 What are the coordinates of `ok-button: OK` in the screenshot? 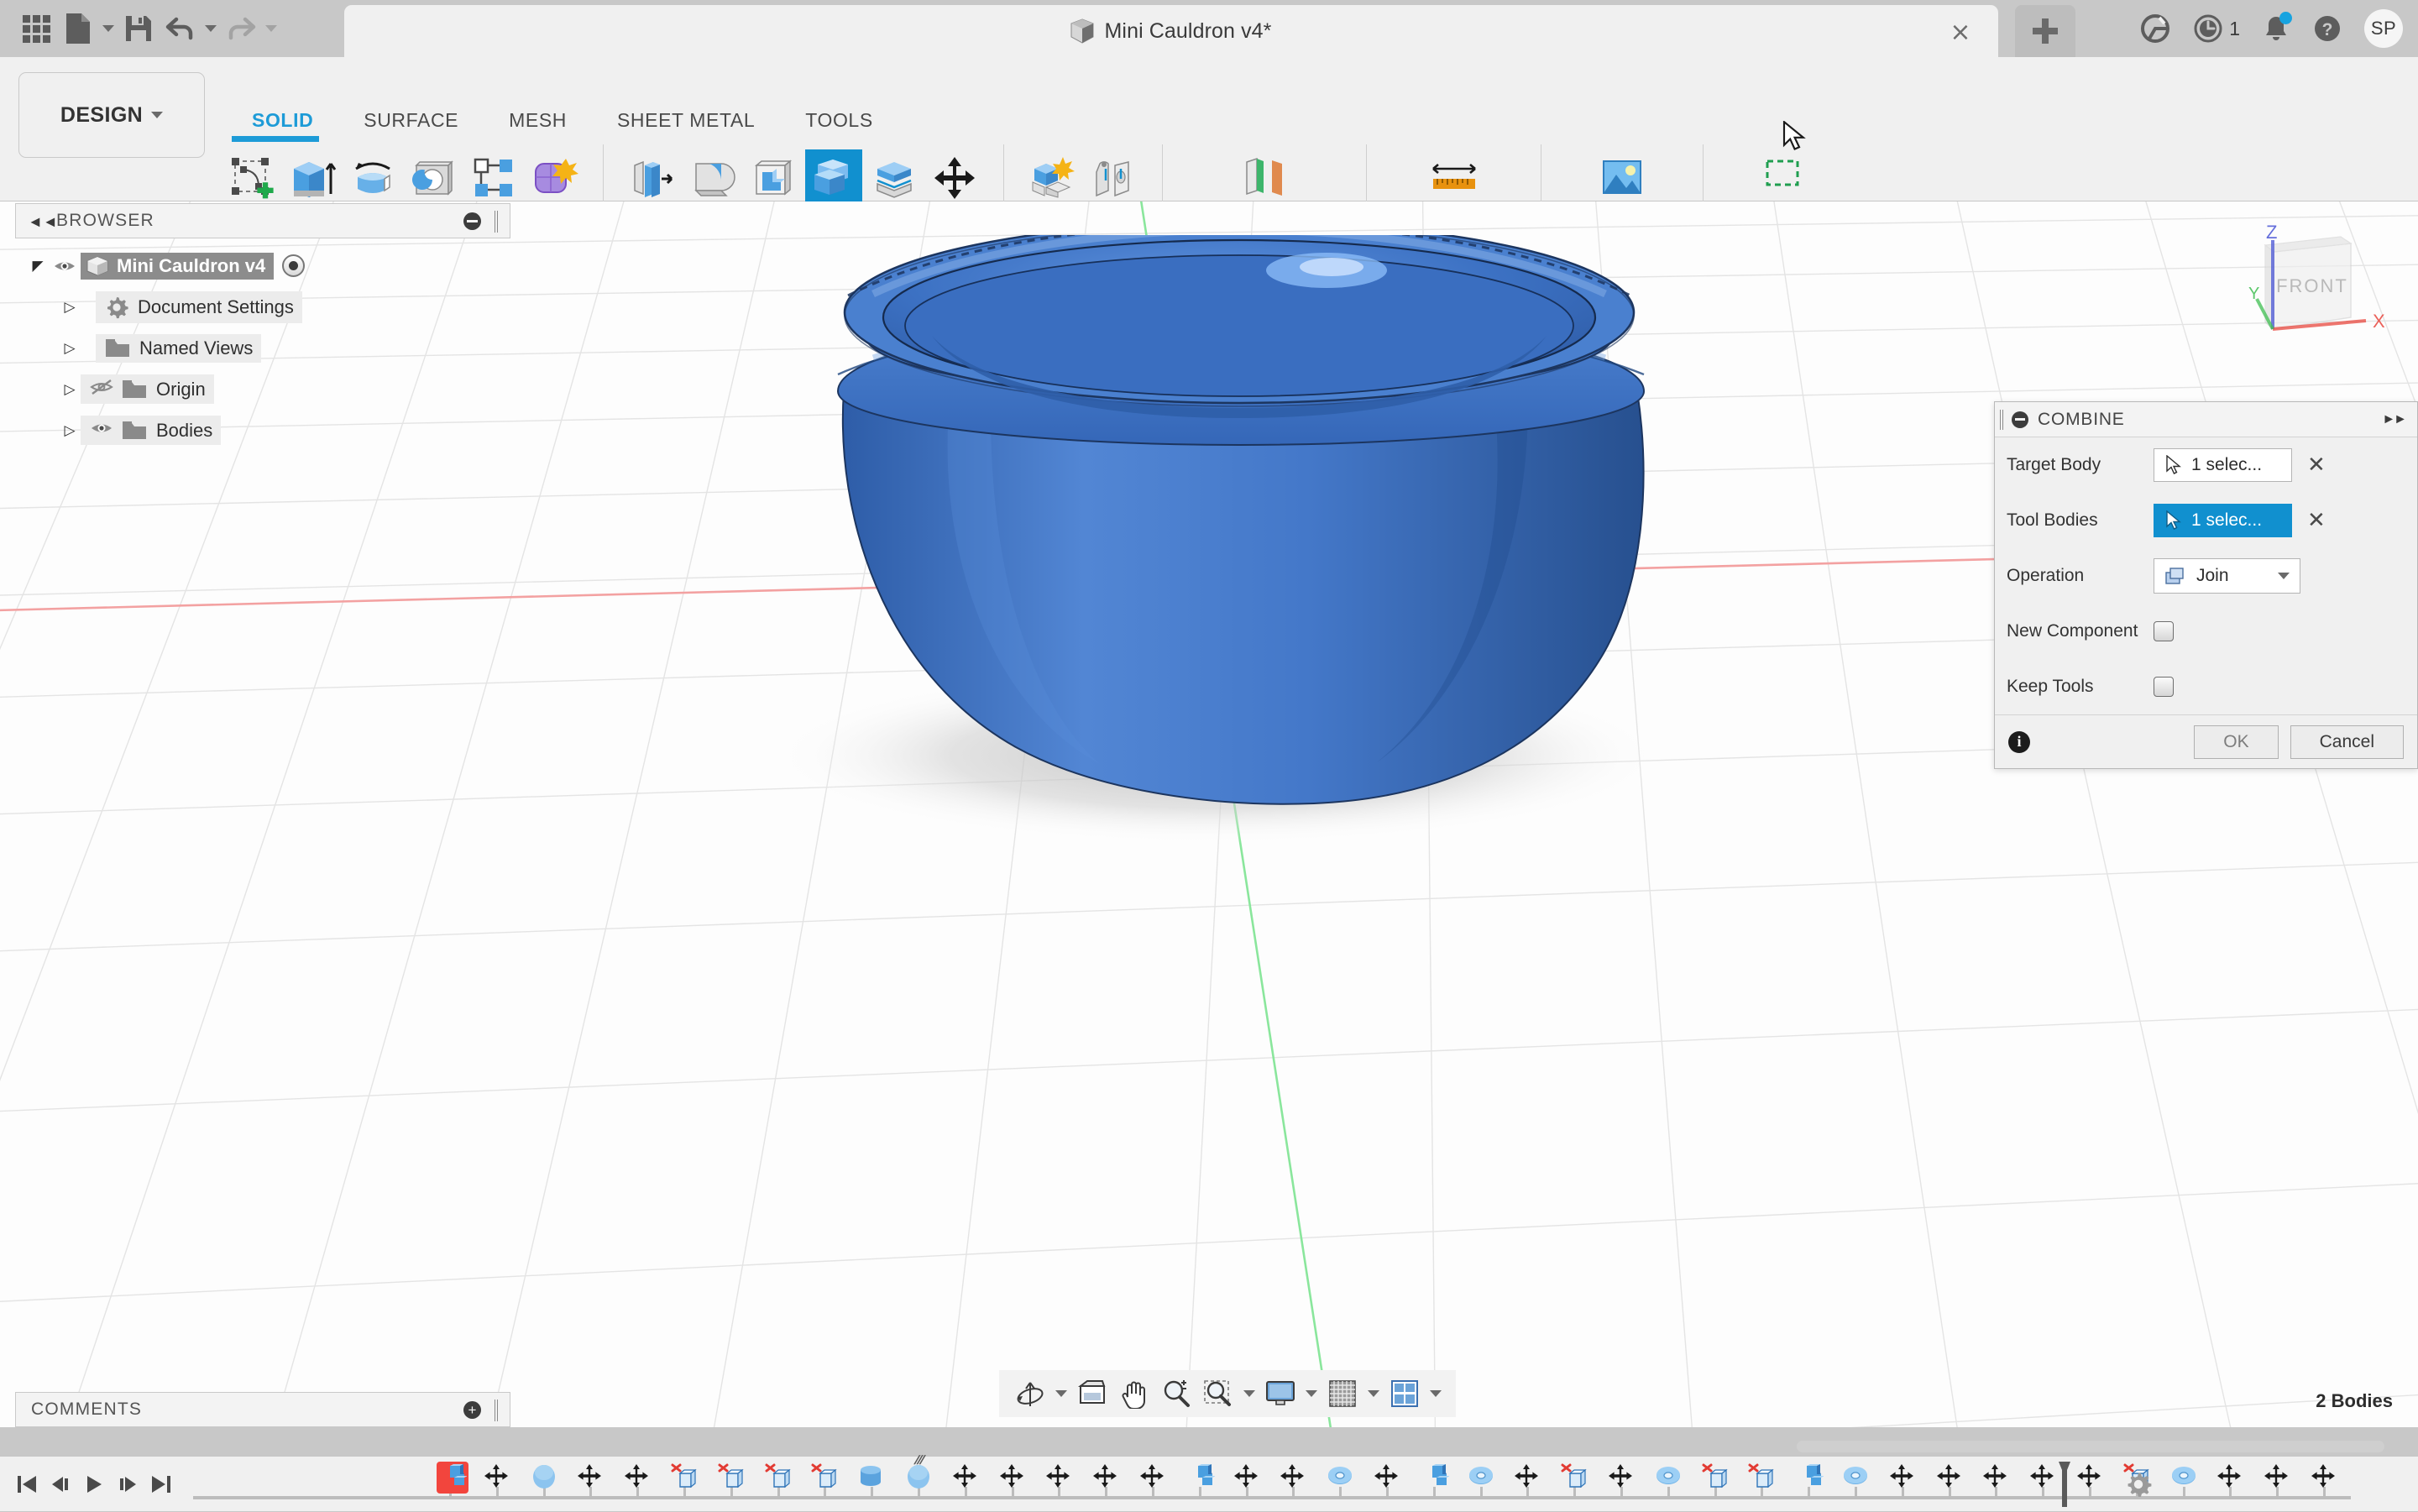 It's located at (2236, 742).